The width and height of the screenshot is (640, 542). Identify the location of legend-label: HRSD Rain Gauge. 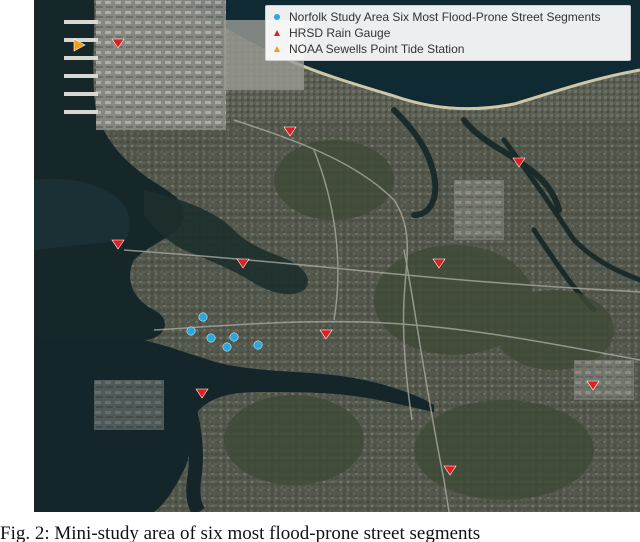
(340, 33).